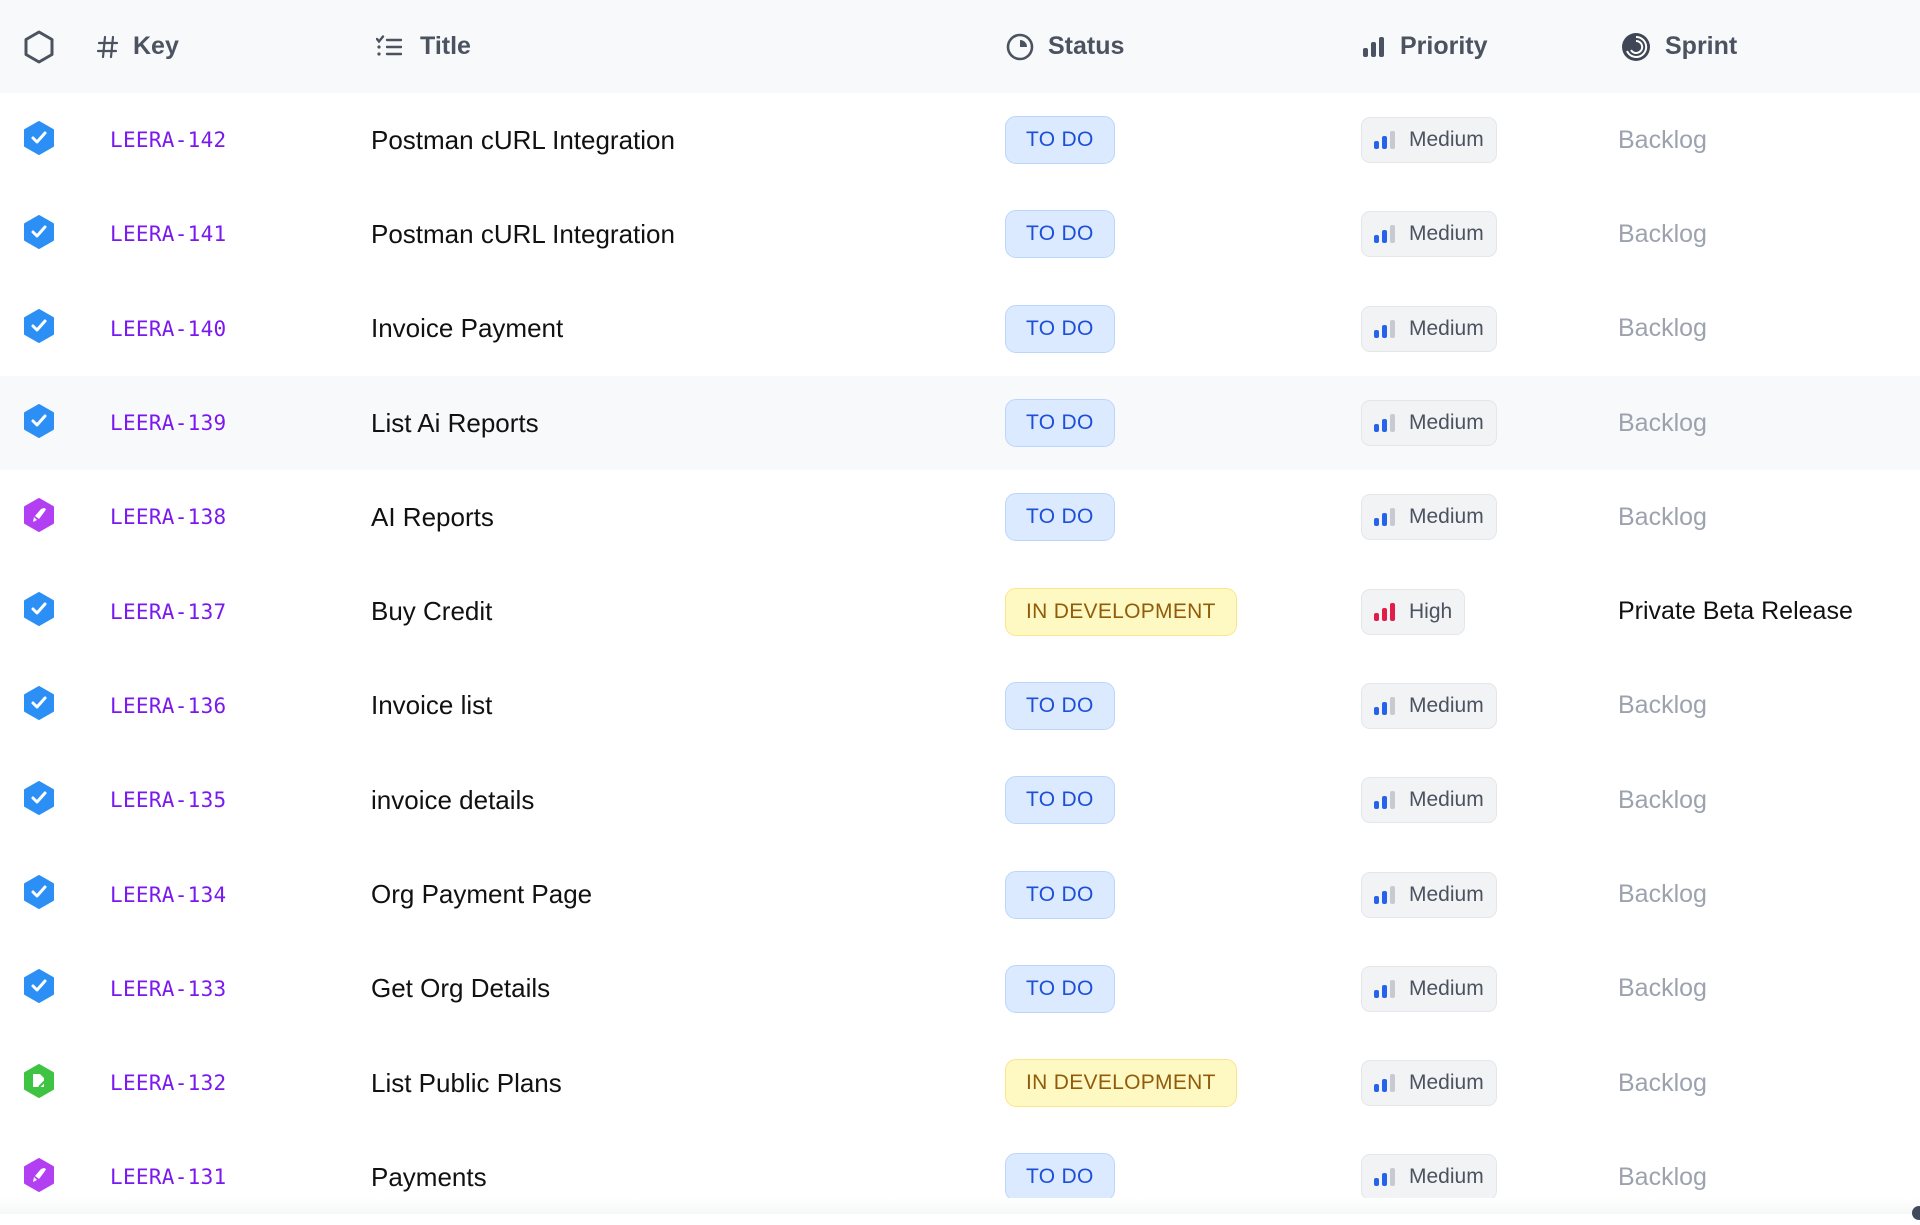 Image resolution: width=1920 pixels, height=1225 pixels. Describe the element at coordinates (431, 611) in the screenshot. I see `issue-title: Buy Credit` at that location.